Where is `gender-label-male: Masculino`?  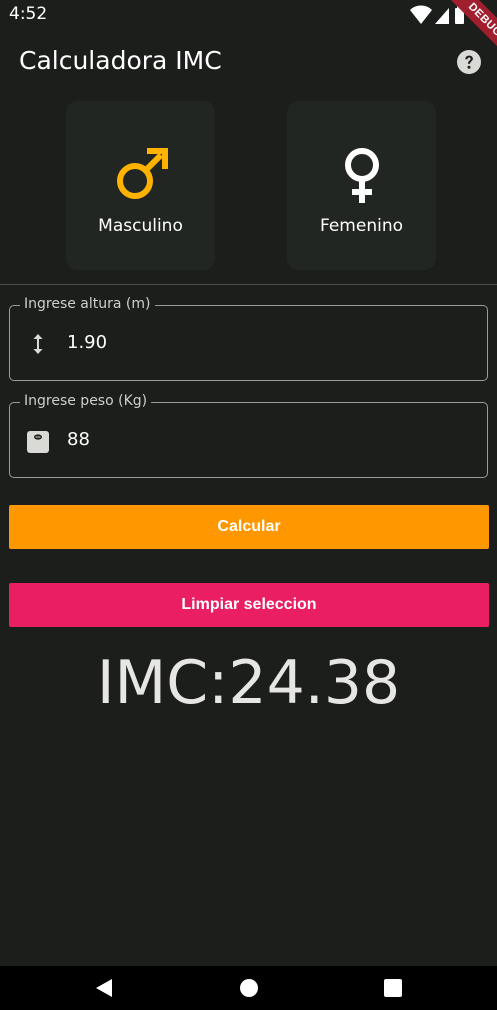 gender-label-male: Masculino is located at coordinates (140, 226).